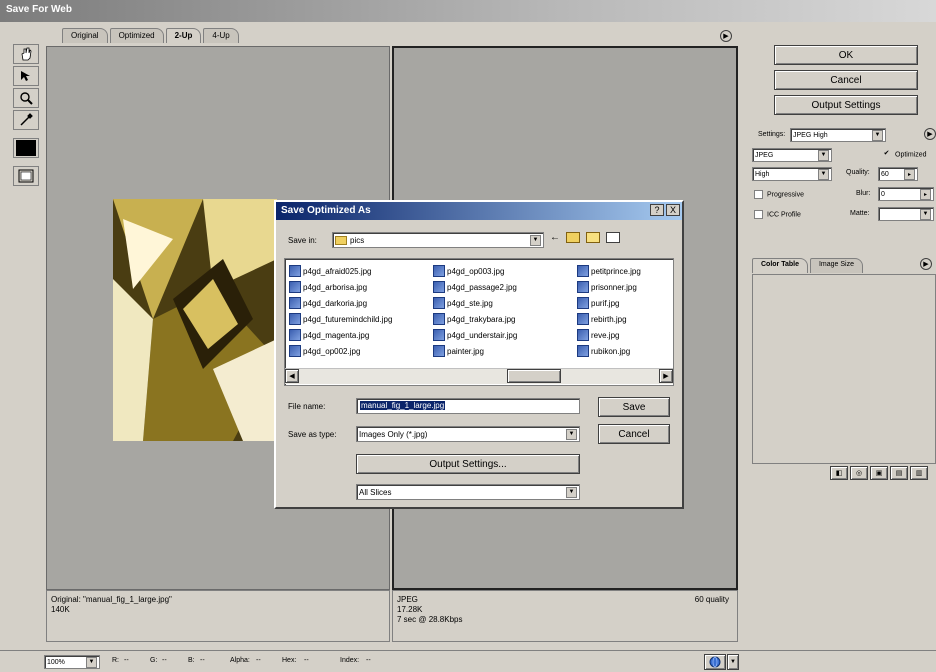 Image resolution: width=936 pixels, height=672 pixels. I want to click on list-item: rebirth.jpg, so click(624, 319).